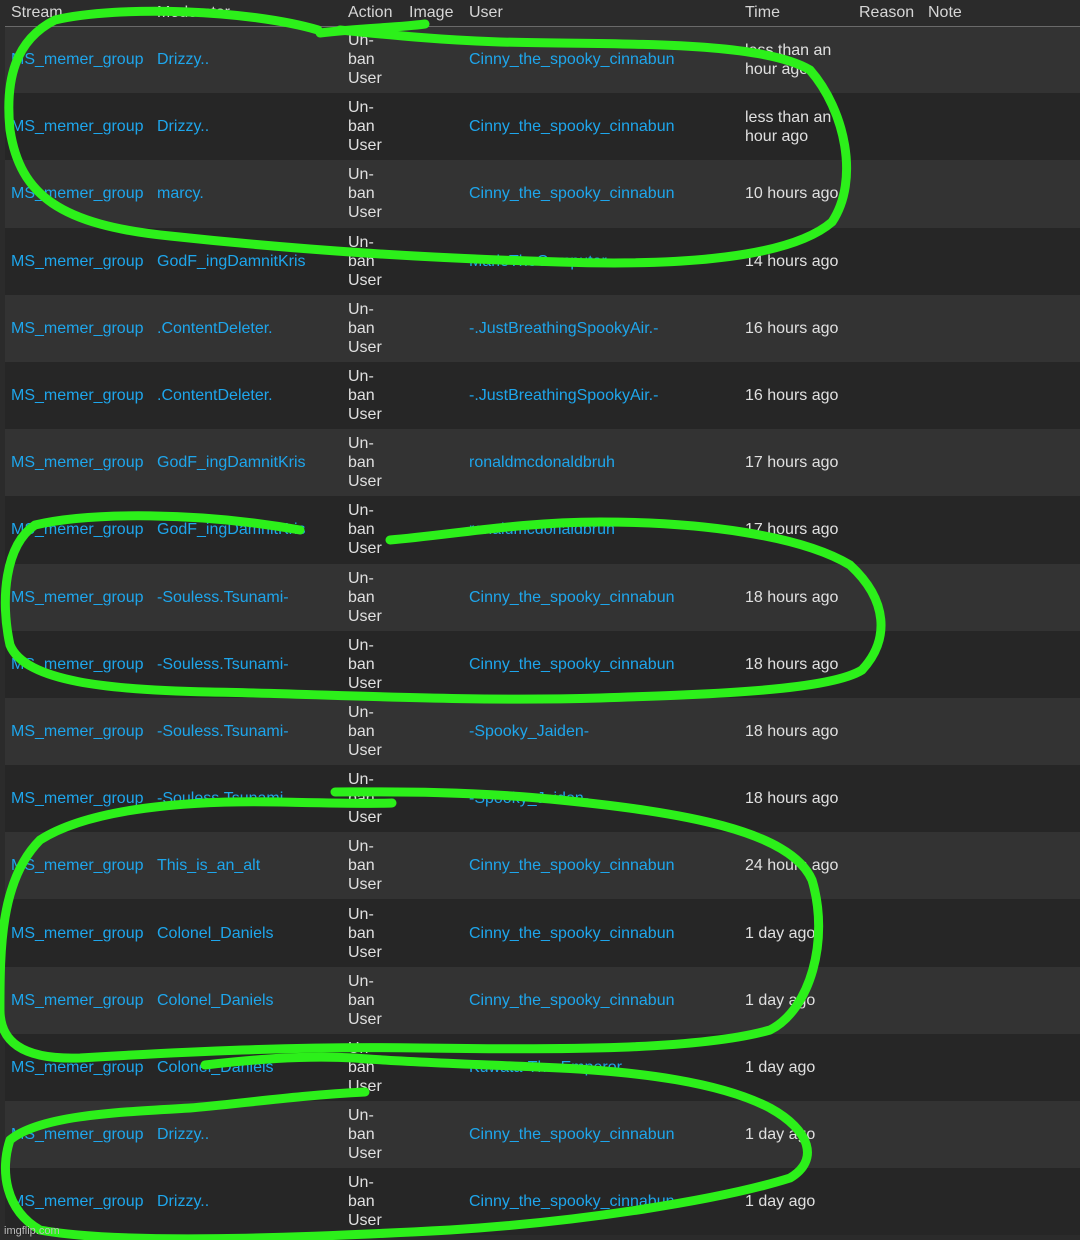 This screenshot has width=1080, height=1240. What do you see at coordinates (246, 865) in the screenshot?
I see `moderator-link: This_is_an_alt` at bounding box center [246, 865].